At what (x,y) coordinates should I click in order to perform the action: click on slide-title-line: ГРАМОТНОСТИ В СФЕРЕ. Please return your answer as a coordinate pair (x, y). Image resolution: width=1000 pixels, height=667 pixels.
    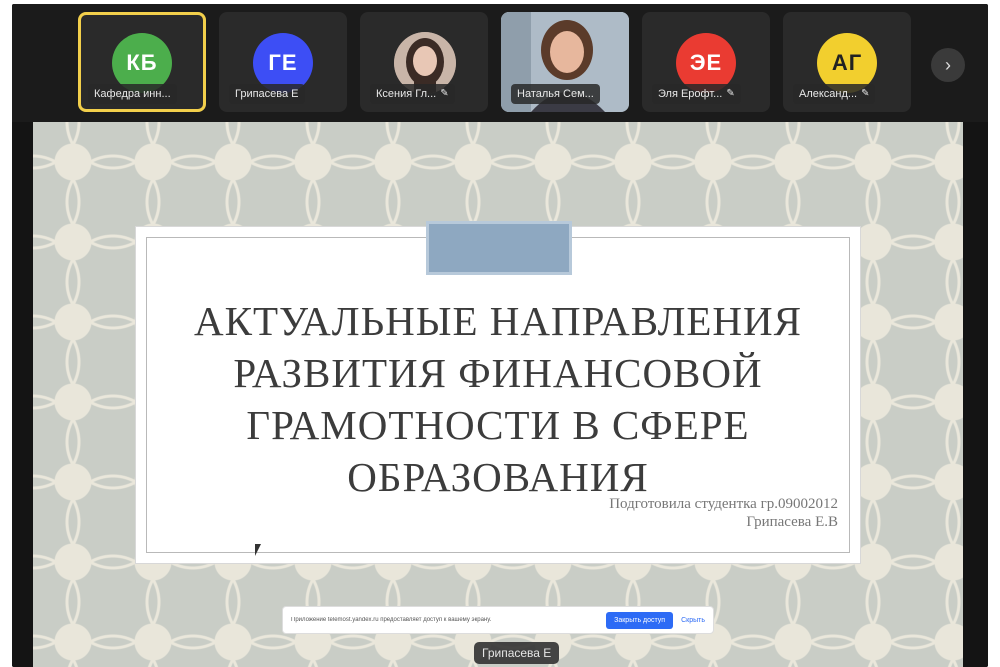
    Looking at the image, I should click on (498, 425).